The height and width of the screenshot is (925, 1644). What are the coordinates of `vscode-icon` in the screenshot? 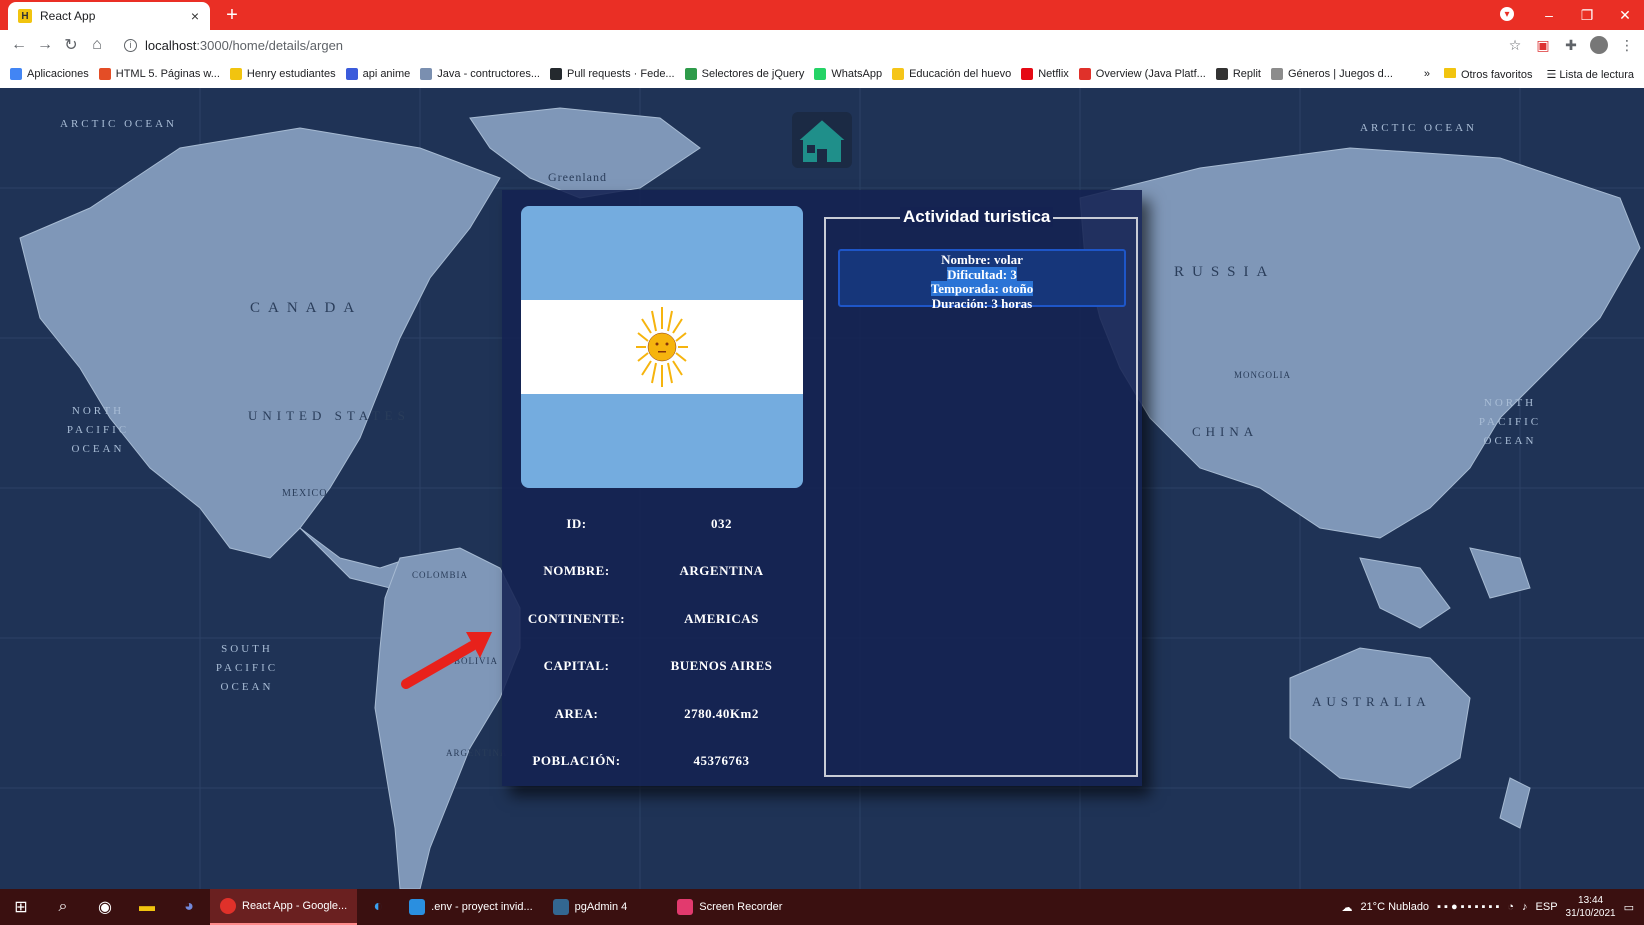 It's located at (417, 907).